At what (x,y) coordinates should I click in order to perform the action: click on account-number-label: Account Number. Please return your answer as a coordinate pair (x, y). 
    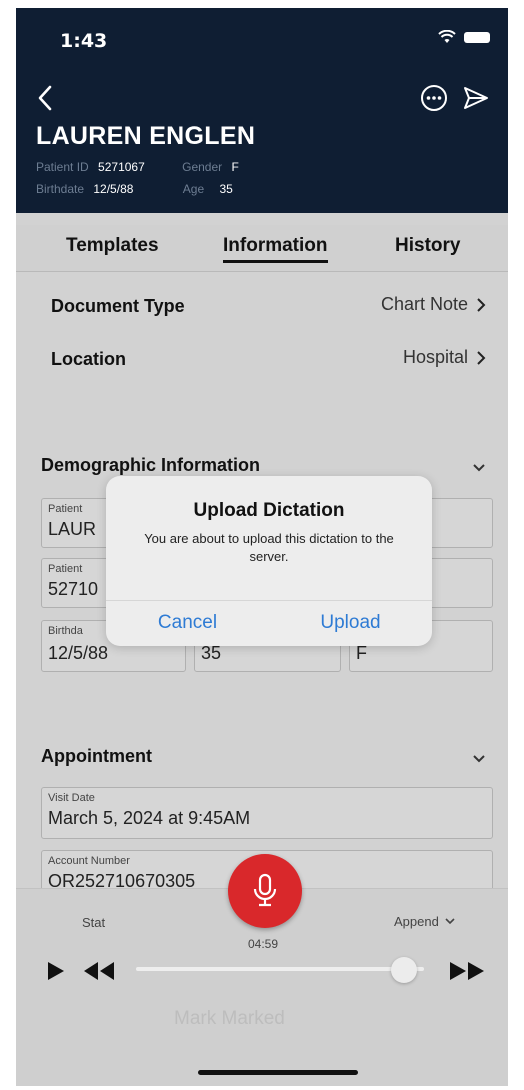
    Looking at the image, I should click on (89, 861).